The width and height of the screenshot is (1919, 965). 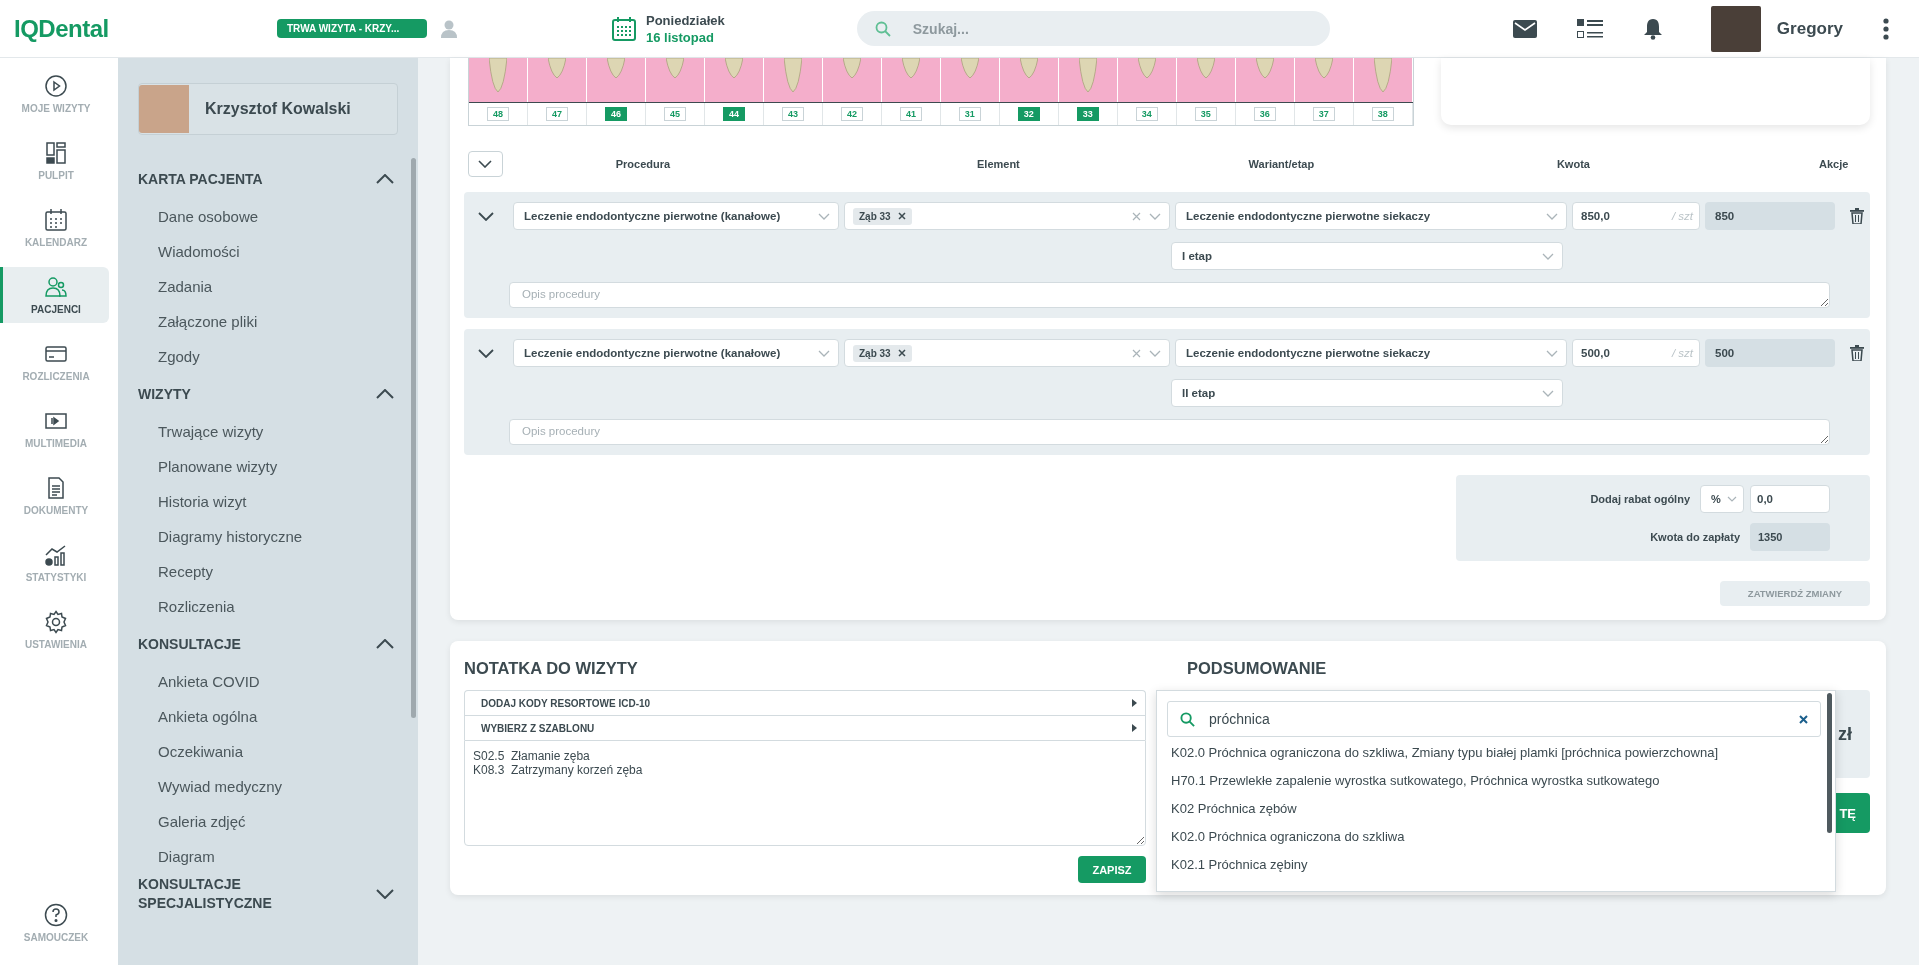 I want to click on sidebar-item: Ankieta ogólna, so click(x=268, y=716).